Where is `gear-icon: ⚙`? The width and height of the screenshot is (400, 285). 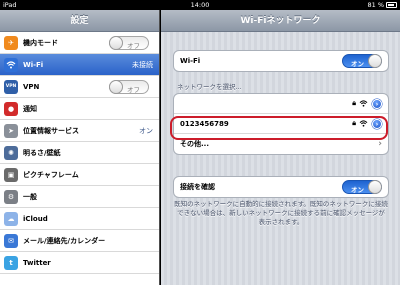
gear-icon: ⚙ is located at coordinates (11, 196).